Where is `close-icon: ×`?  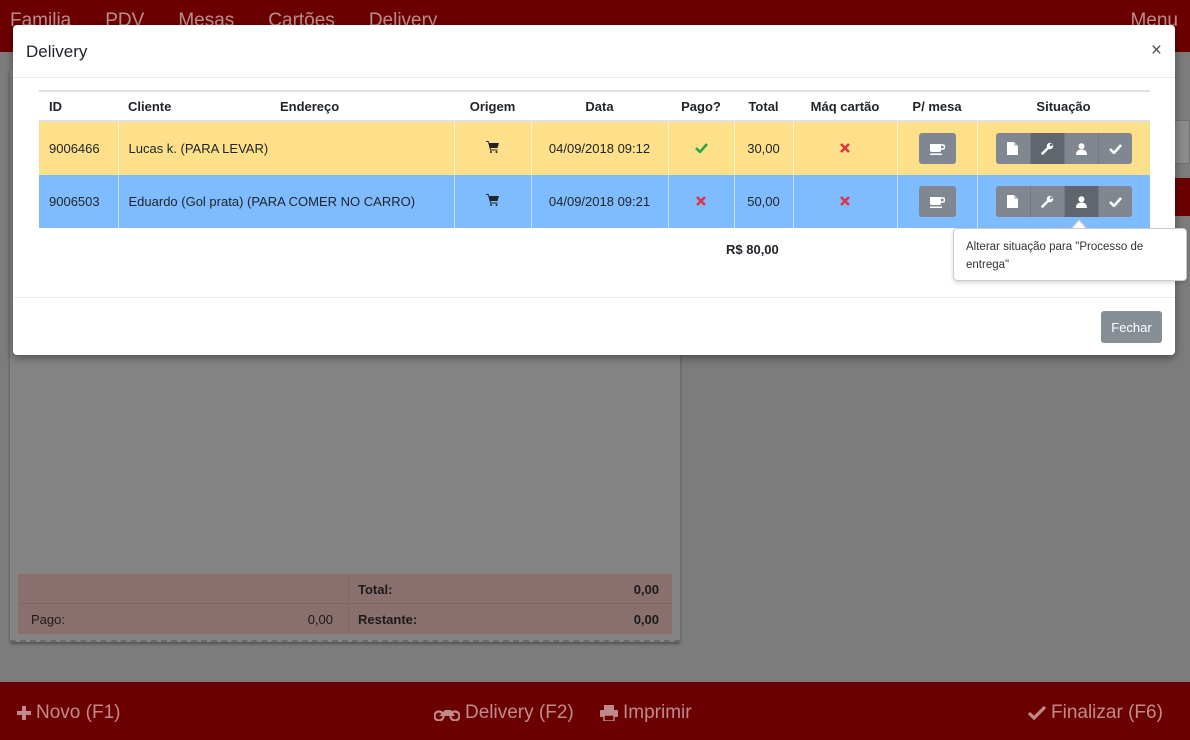 close-icon: × is located at coordinates (1156, 50).